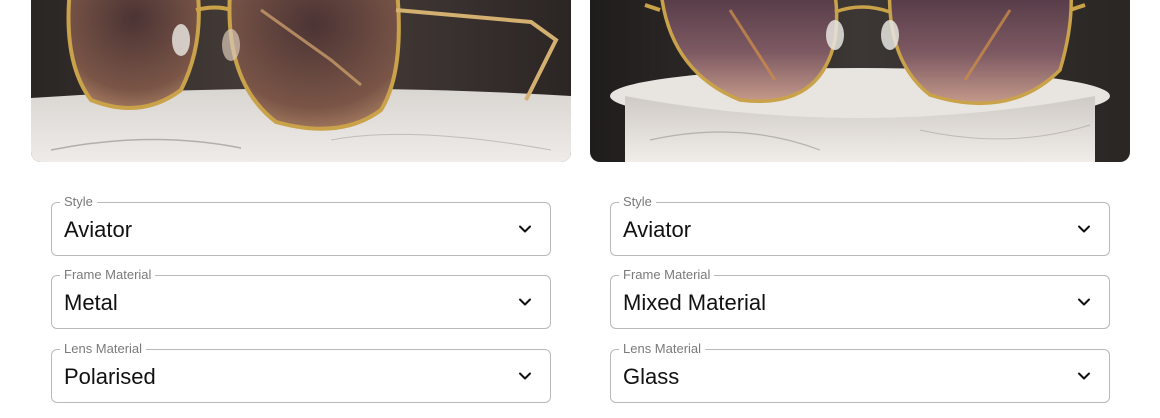 The image size is (1160, 418). What do you see at coordinates (91, 302) in the screenshot?
I see `field-value: Metal` at bounding box center [91, 302].